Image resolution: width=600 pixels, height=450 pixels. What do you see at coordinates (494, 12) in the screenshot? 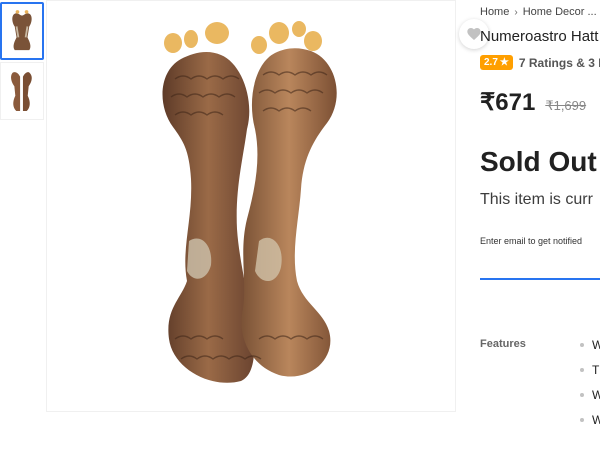
I see `breadcrumb-home: Home` at bounding box center [494, 12].